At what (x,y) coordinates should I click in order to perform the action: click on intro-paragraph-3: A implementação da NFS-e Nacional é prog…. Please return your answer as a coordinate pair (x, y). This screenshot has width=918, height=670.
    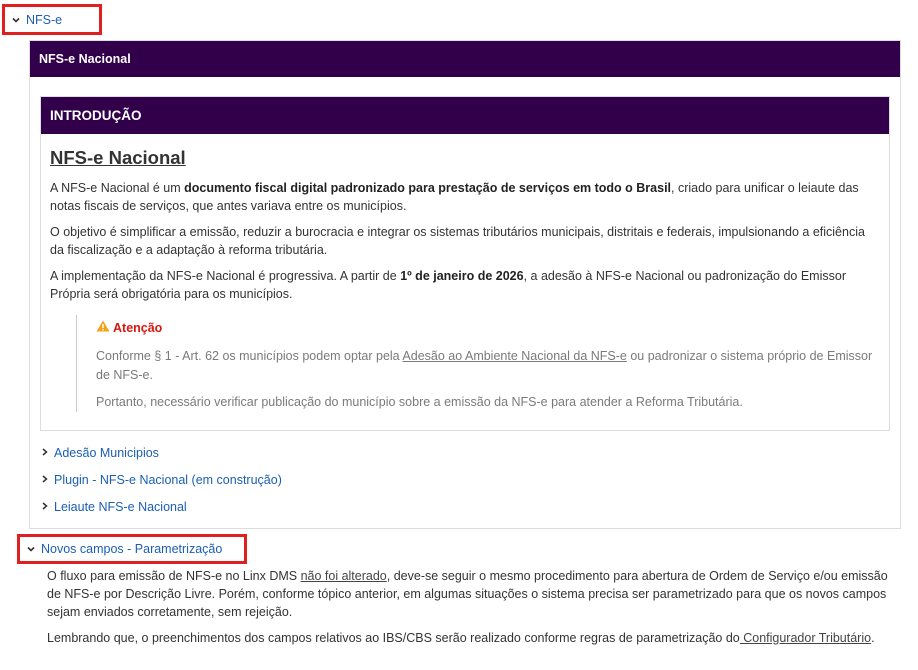
    Looking at the image, I should click on (448, 285).